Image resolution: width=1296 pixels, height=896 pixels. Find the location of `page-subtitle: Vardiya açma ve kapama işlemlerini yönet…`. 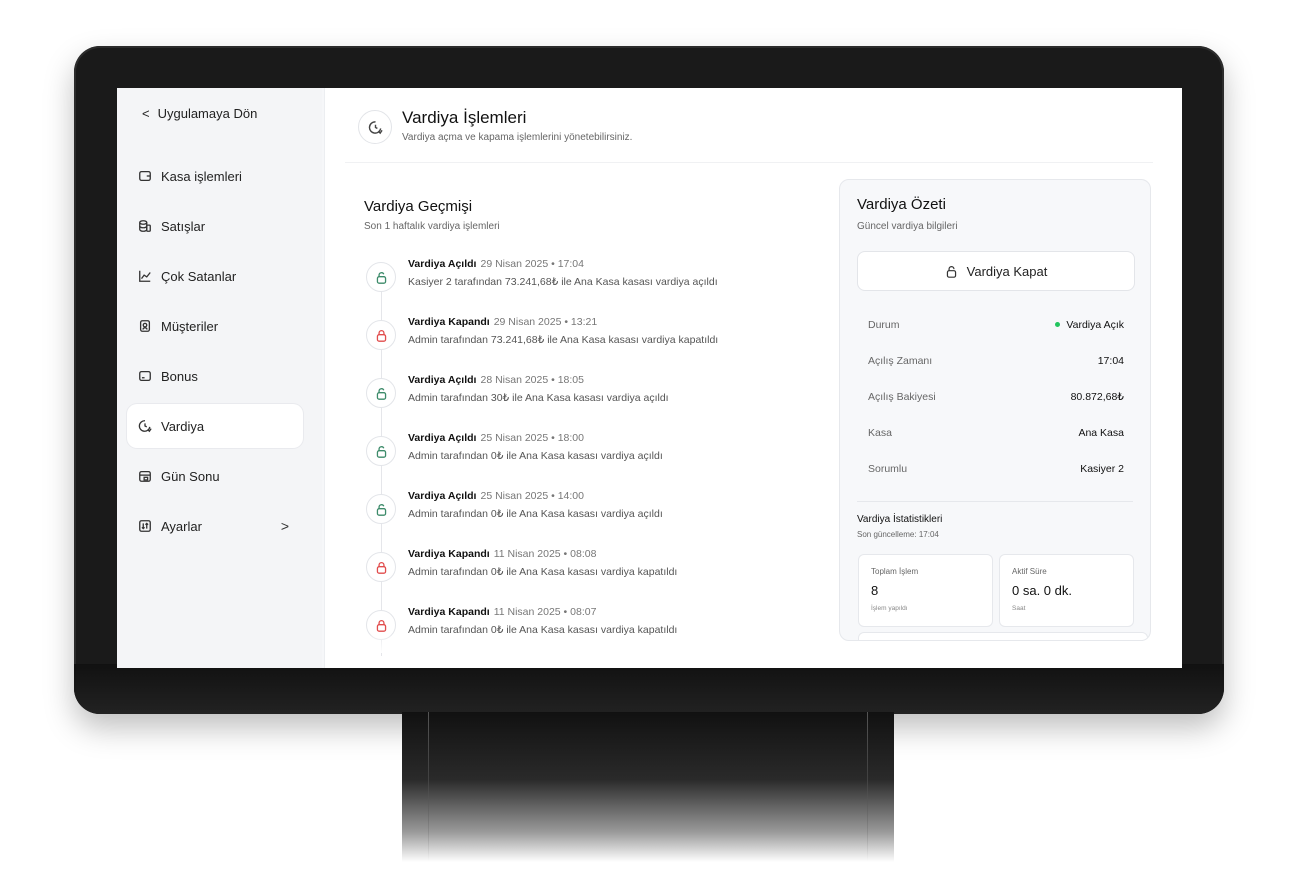

page-subtitle: Vardiya açma ve kapama işlemlerini yönet… is located at coordinates (517, 137).